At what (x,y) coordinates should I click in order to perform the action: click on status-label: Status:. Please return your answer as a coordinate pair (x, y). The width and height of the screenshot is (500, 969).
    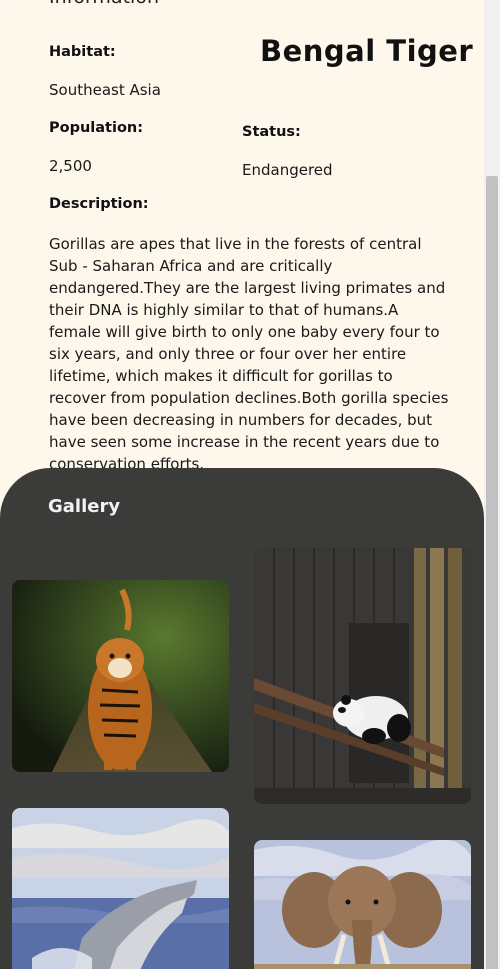
    Looking at the image, I should click on (271, 132).